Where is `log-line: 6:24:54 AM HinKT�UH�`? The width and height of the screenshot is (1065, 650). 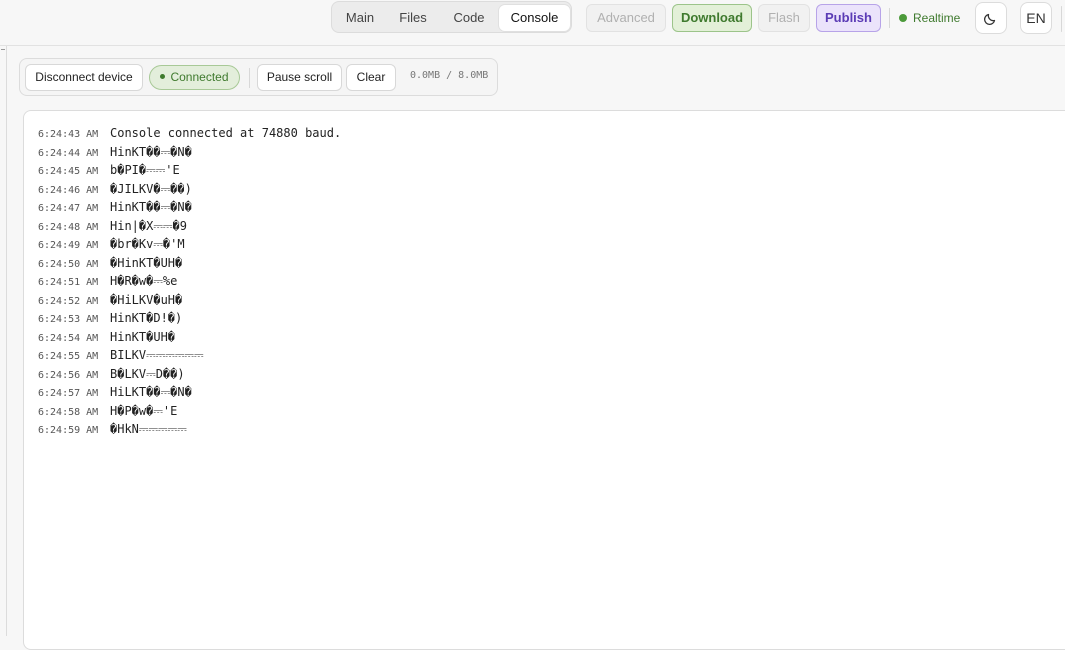
log-line: 6:24:54 AM HinKT�UH� is located at coordinates (189, 337).